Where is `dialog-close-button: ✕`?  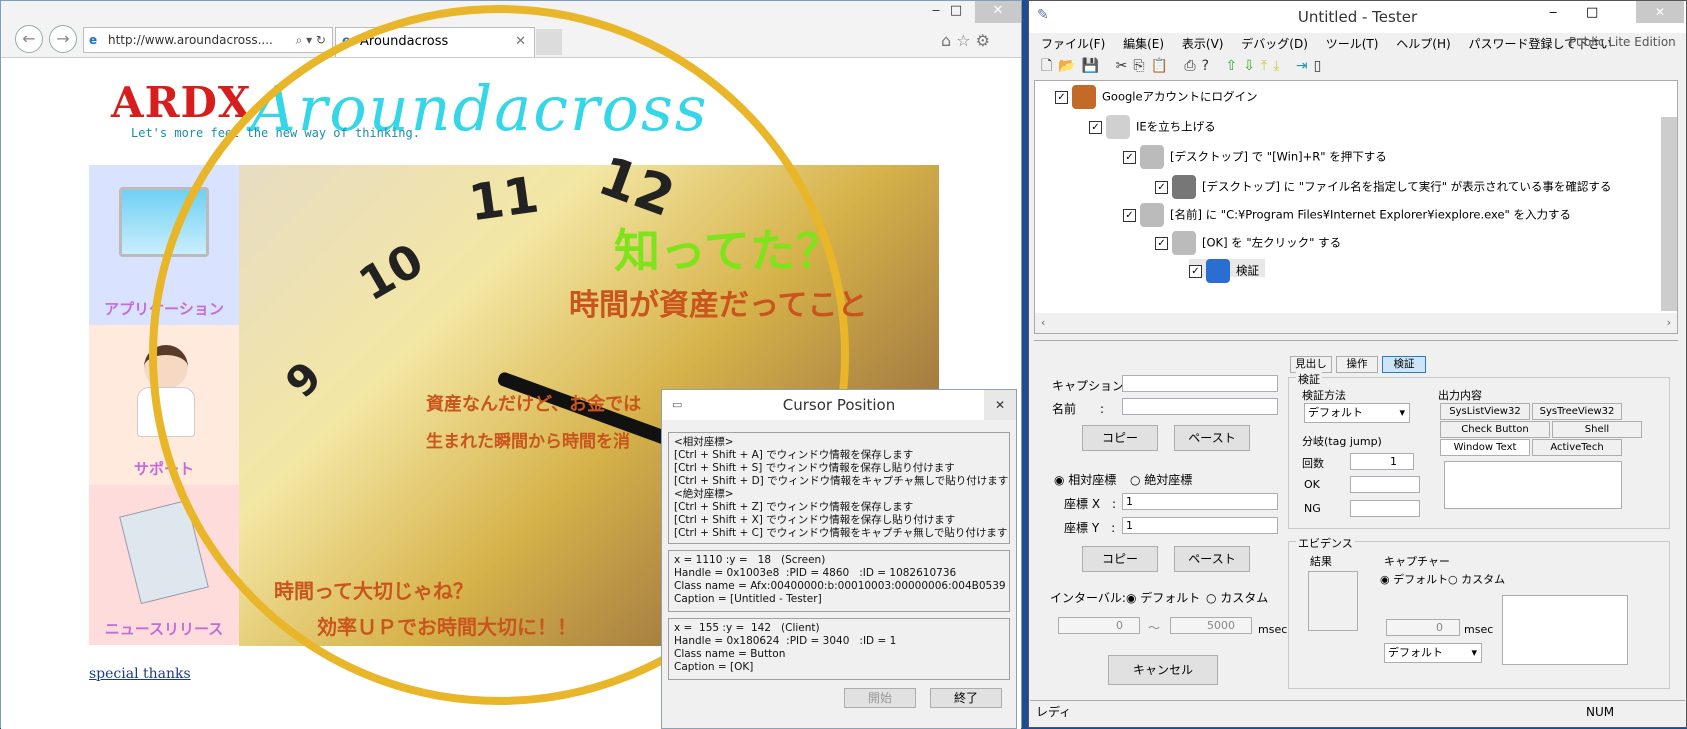
dialog-close-button: ✕ is located at coordinates (1000, 405).